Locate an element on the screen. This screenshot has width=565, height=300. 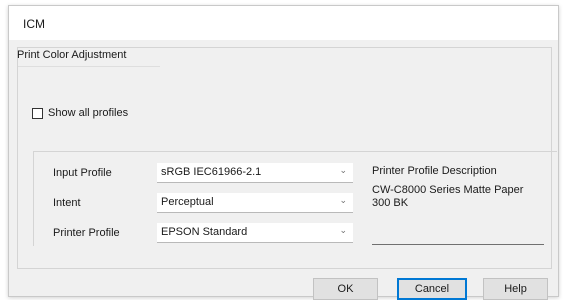
intent-value: Perceptual is located at coordinates (187, 202).